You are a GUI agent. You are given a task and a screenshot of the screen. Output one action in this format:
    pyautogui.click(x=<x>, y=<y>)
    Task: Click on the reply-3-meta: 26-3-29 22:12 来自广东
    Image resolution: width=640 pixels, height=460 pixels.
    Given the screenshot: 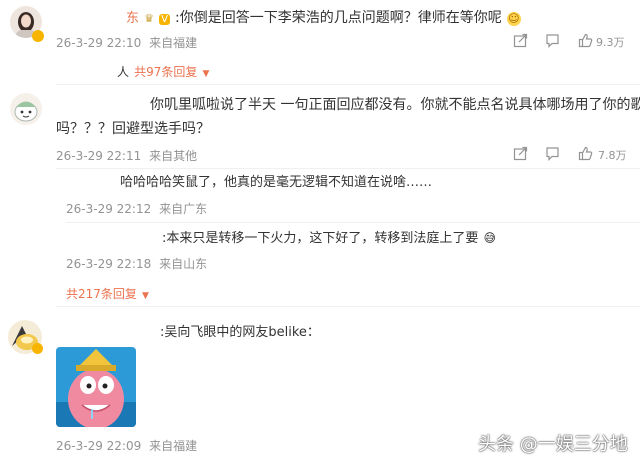 What is the action you would take?
    pyautogui.click(x=136, y=208)
    